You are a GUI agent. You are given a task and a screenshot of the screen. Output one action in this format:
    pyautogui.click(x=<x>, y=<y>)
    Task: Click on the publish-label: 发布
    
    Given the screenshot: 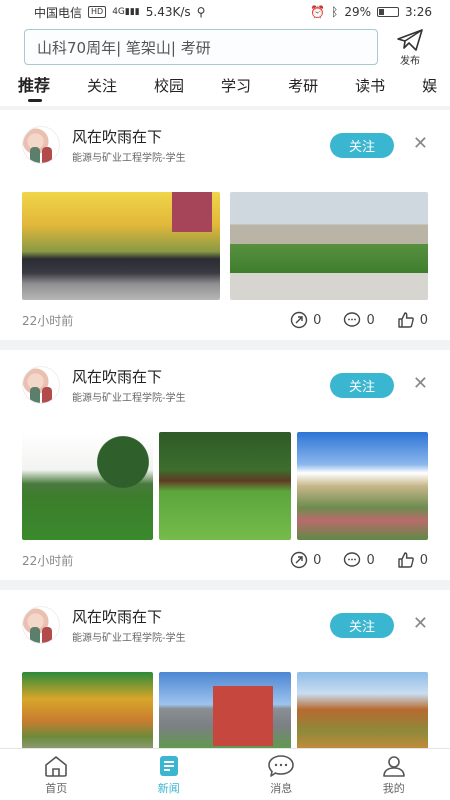 What is the action you would take?
    pyautogui.click(x=410, y=61)
    